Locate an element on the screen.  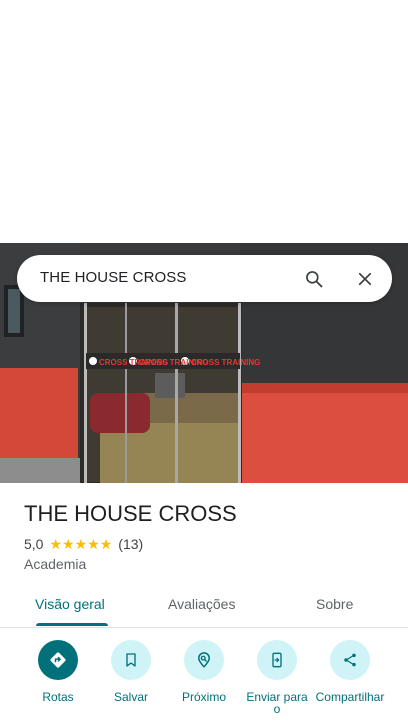
directions-icon is located at coordinates (58, 660).